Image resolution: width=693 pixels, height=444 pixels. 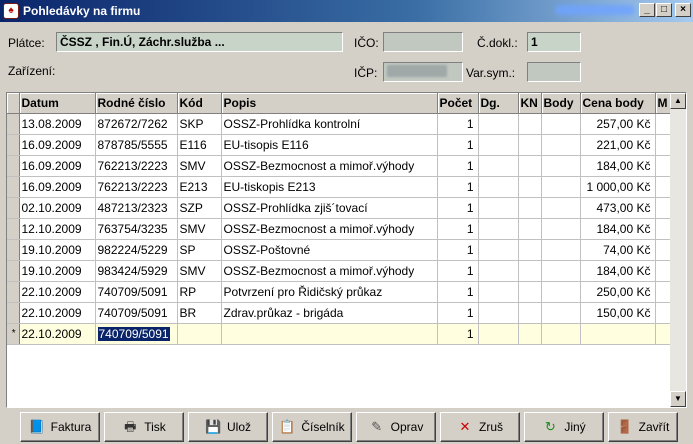 What do you see at coordinates (480, 427) in the screenshot?
I see `zrus-button: ✕ Zruš` at bounding box center [480, 427].